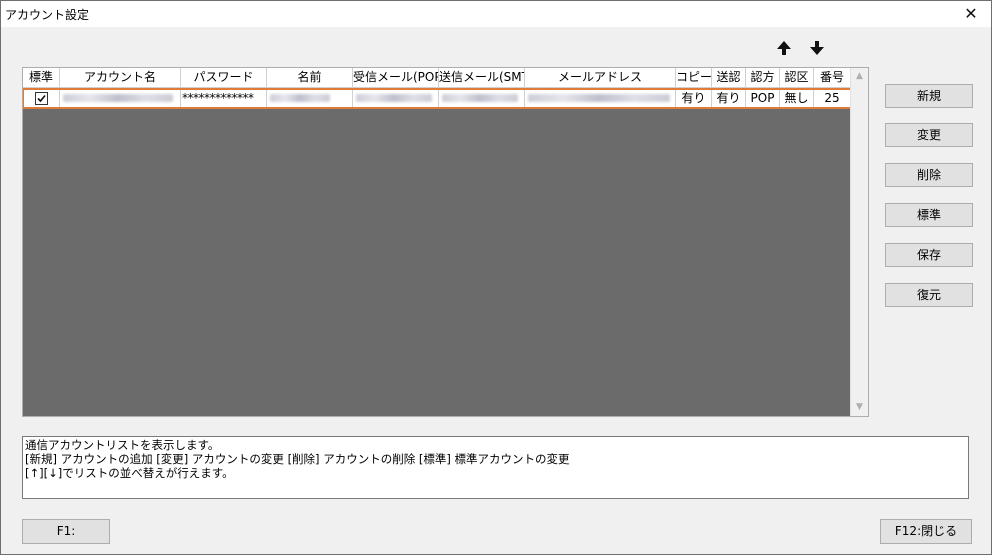 This screenshot has width=992, height=555. I want to click on account-name-cell, so click(120, 98).